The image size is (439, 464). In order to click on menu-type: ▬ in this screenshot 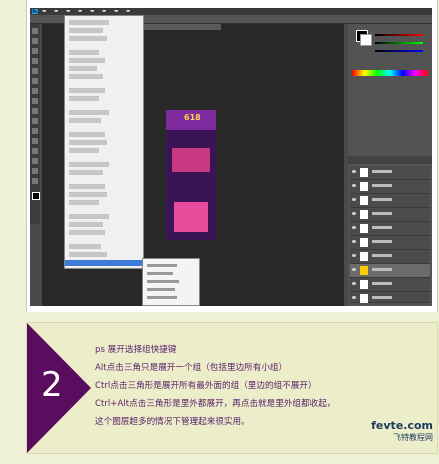, I will do `click(92, 11)`.